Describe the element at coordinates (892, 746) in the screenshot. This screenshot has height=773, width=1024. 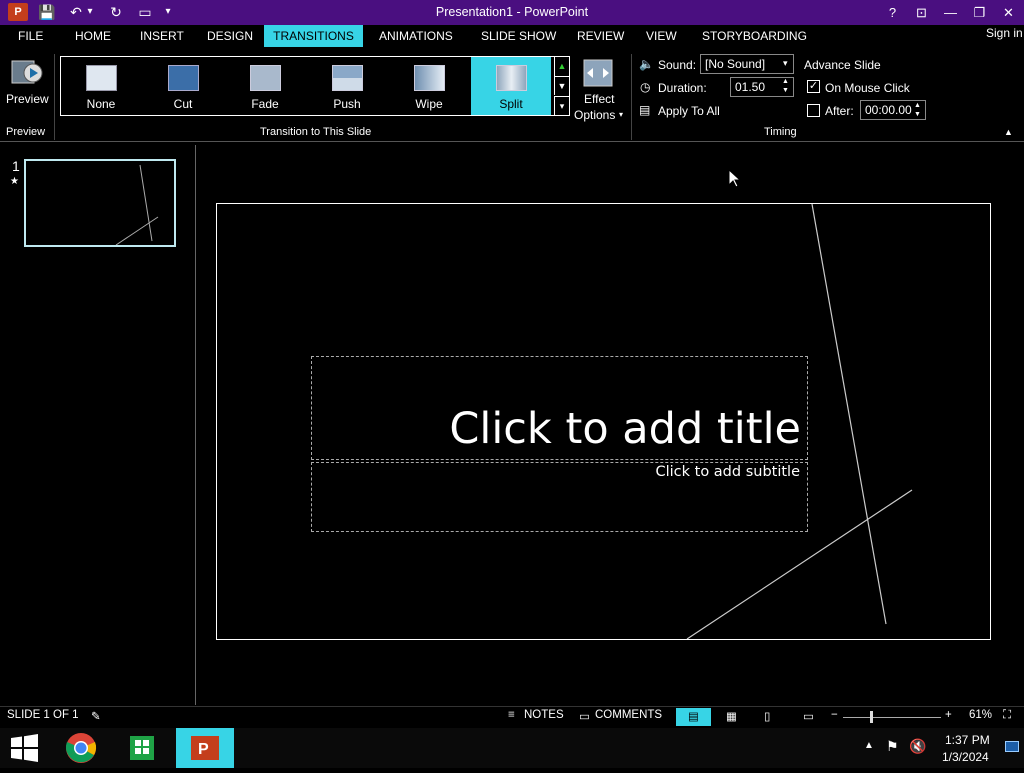
I see `action-center-flag-icon: ⚑` at that location.